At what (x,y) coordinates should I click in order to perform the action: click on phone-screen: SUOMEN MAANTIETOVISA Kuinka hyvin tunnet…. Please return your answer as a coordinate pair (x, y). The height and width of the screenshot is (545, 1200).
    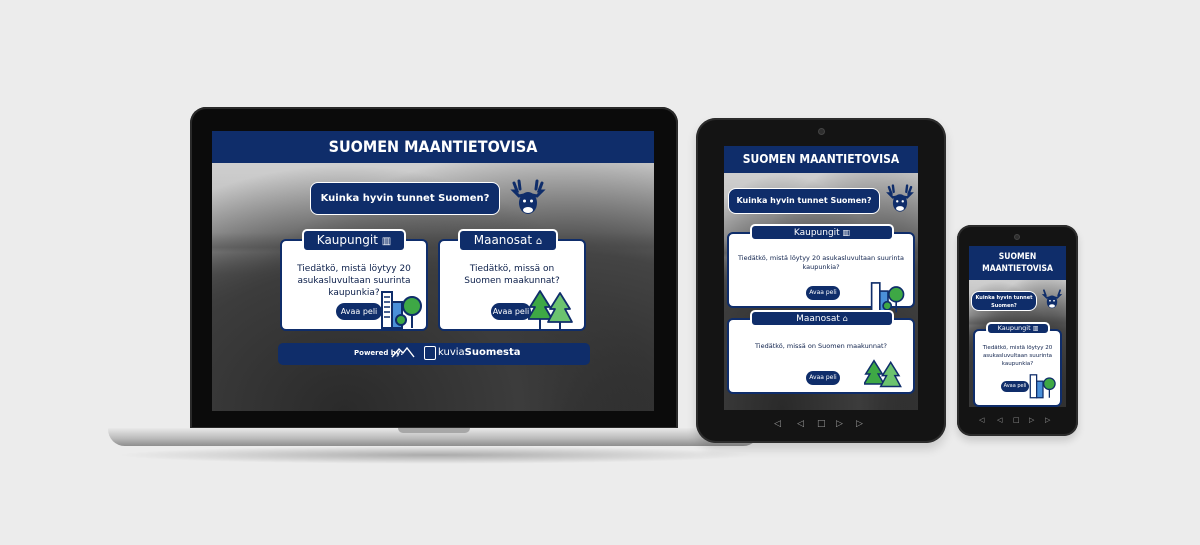
    Looking at the image, I should click on (1017, 326).